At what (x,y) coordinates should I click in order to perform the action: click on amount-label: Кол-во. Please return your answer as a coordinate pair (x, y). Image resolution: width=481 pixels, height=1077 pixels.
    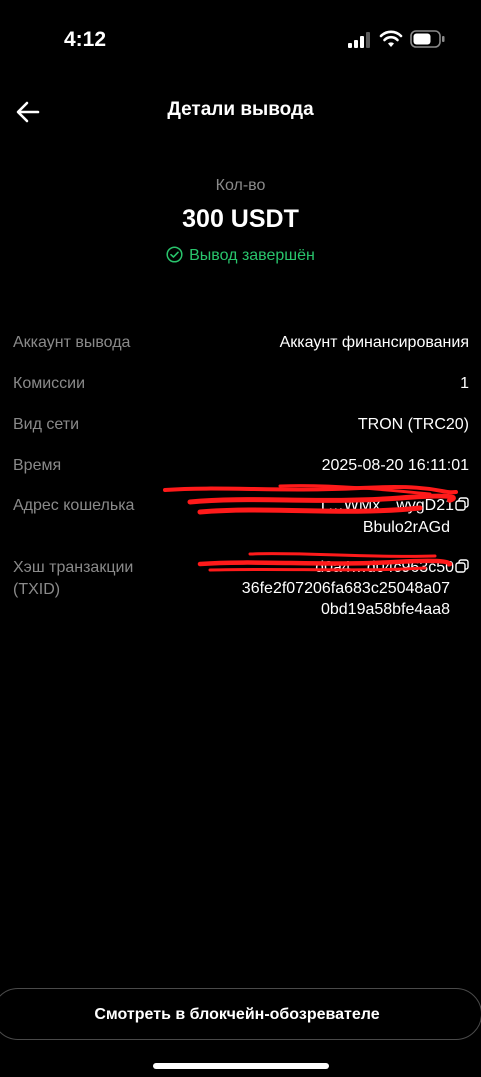
    Looking at the image, I should click on (240, 185).